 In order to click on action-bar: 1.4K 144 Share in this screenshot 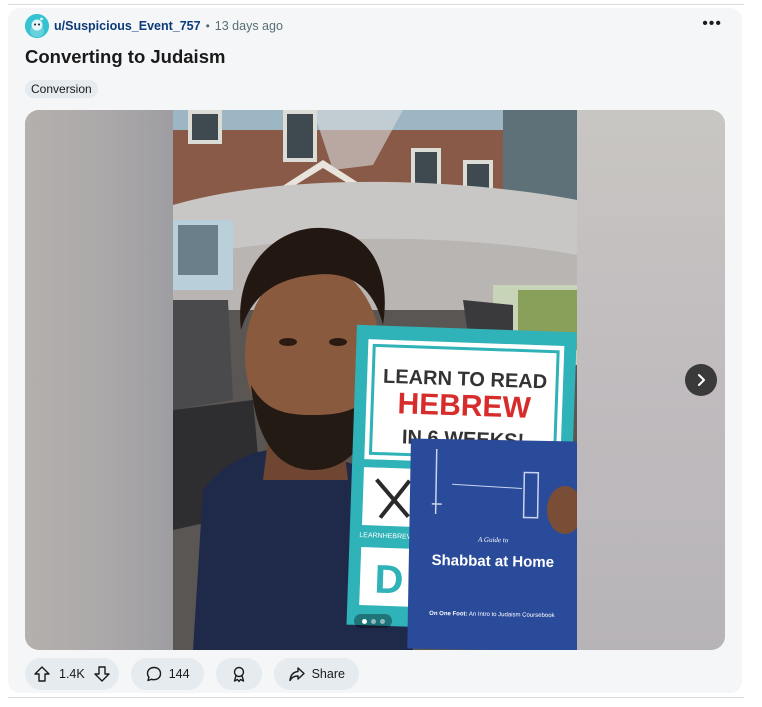, I will do `click(192, 674)`.